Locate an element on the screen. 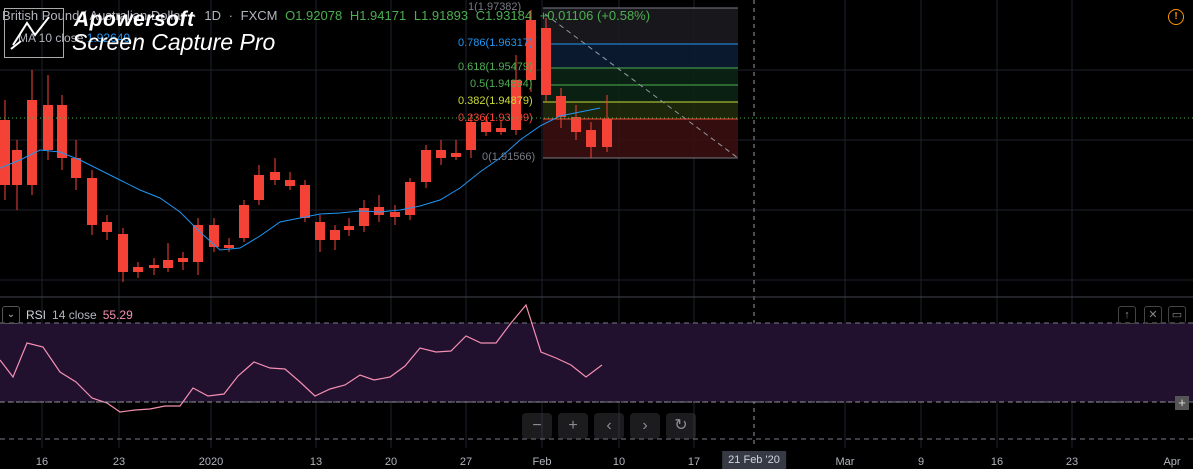 The width and height of the screenshot is (1193, 469). open-value: O1.92078 is located at coordinates (314, 15).